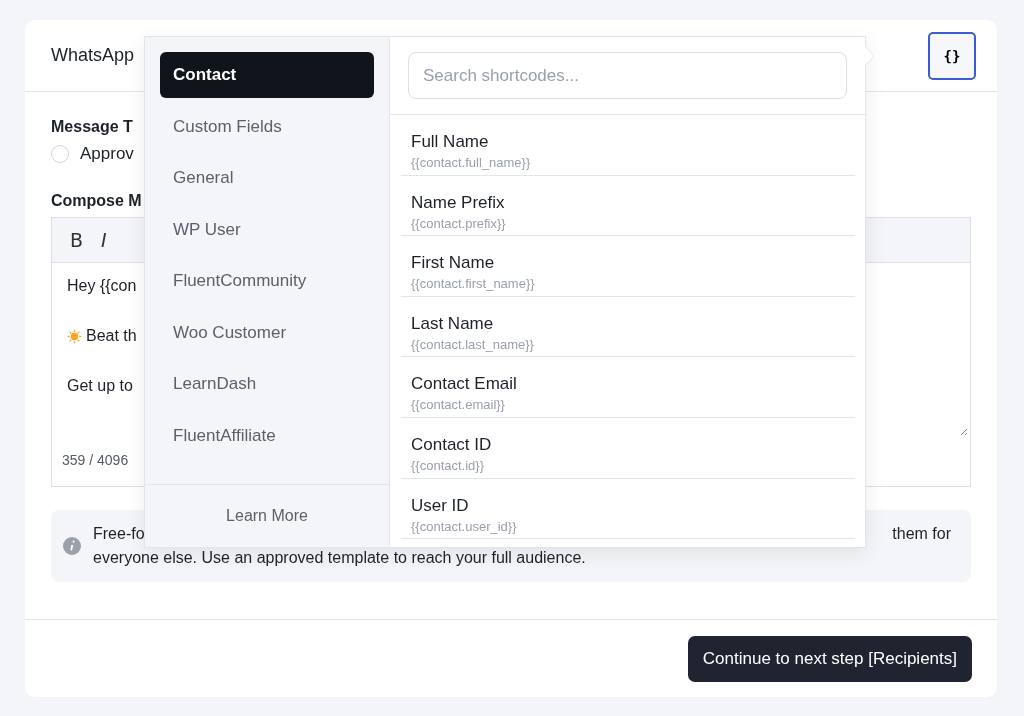  What do you see at coordinates (267, 281) in the screenshot?
I see `category-item: FluentCommunity` at bounding box center [267, 281].